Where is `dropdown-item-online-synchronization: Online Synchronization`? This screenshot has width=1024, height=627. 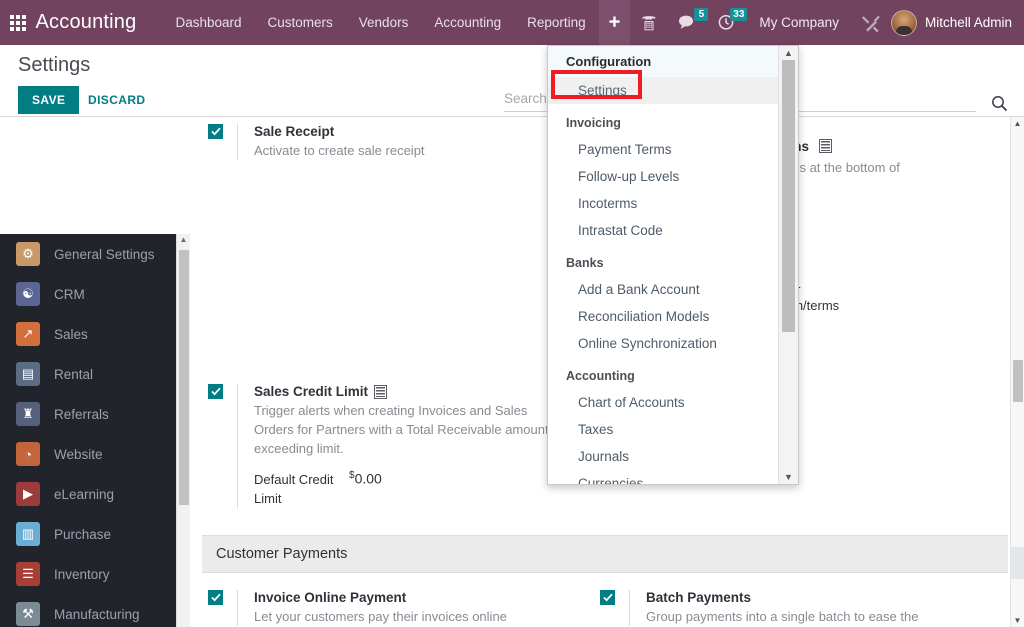
dropdown-item-online-synchronization: Online Synchronization is located at coordinates (663, 343).